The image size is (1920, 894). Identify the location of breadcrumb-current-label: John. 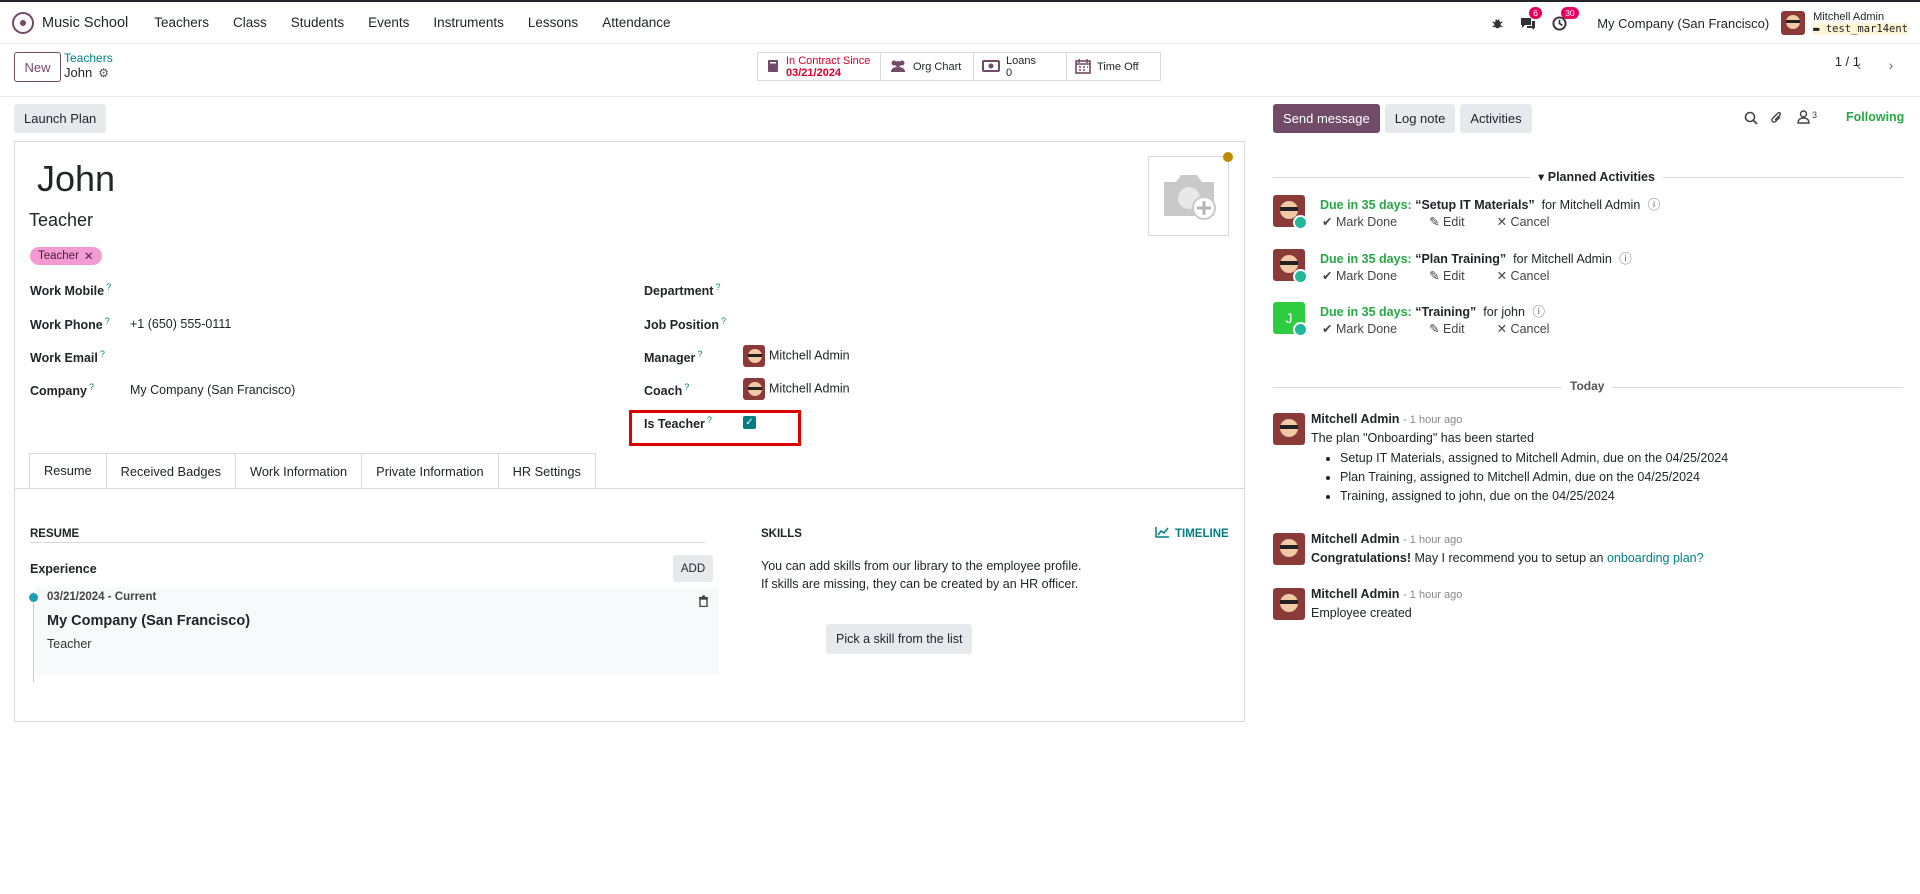
(78, 72).